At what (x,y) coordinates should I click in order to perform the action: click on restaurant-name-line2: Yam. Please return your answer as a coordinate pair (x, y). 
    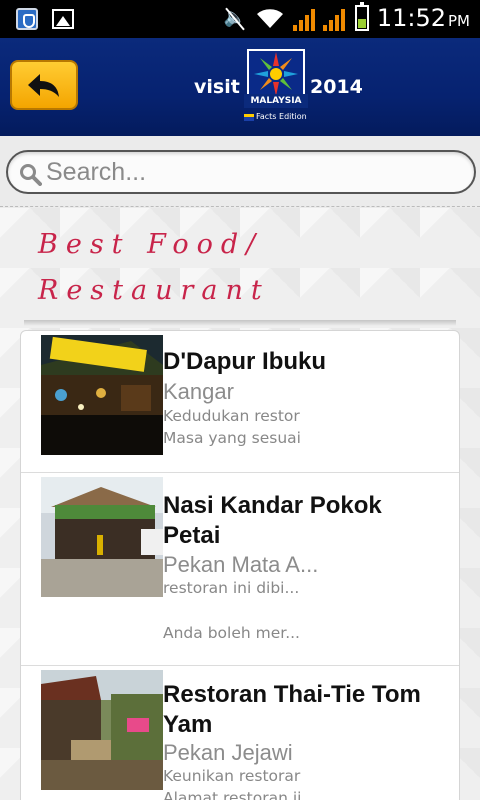
    Looking at the image, I should click on (188, 724).